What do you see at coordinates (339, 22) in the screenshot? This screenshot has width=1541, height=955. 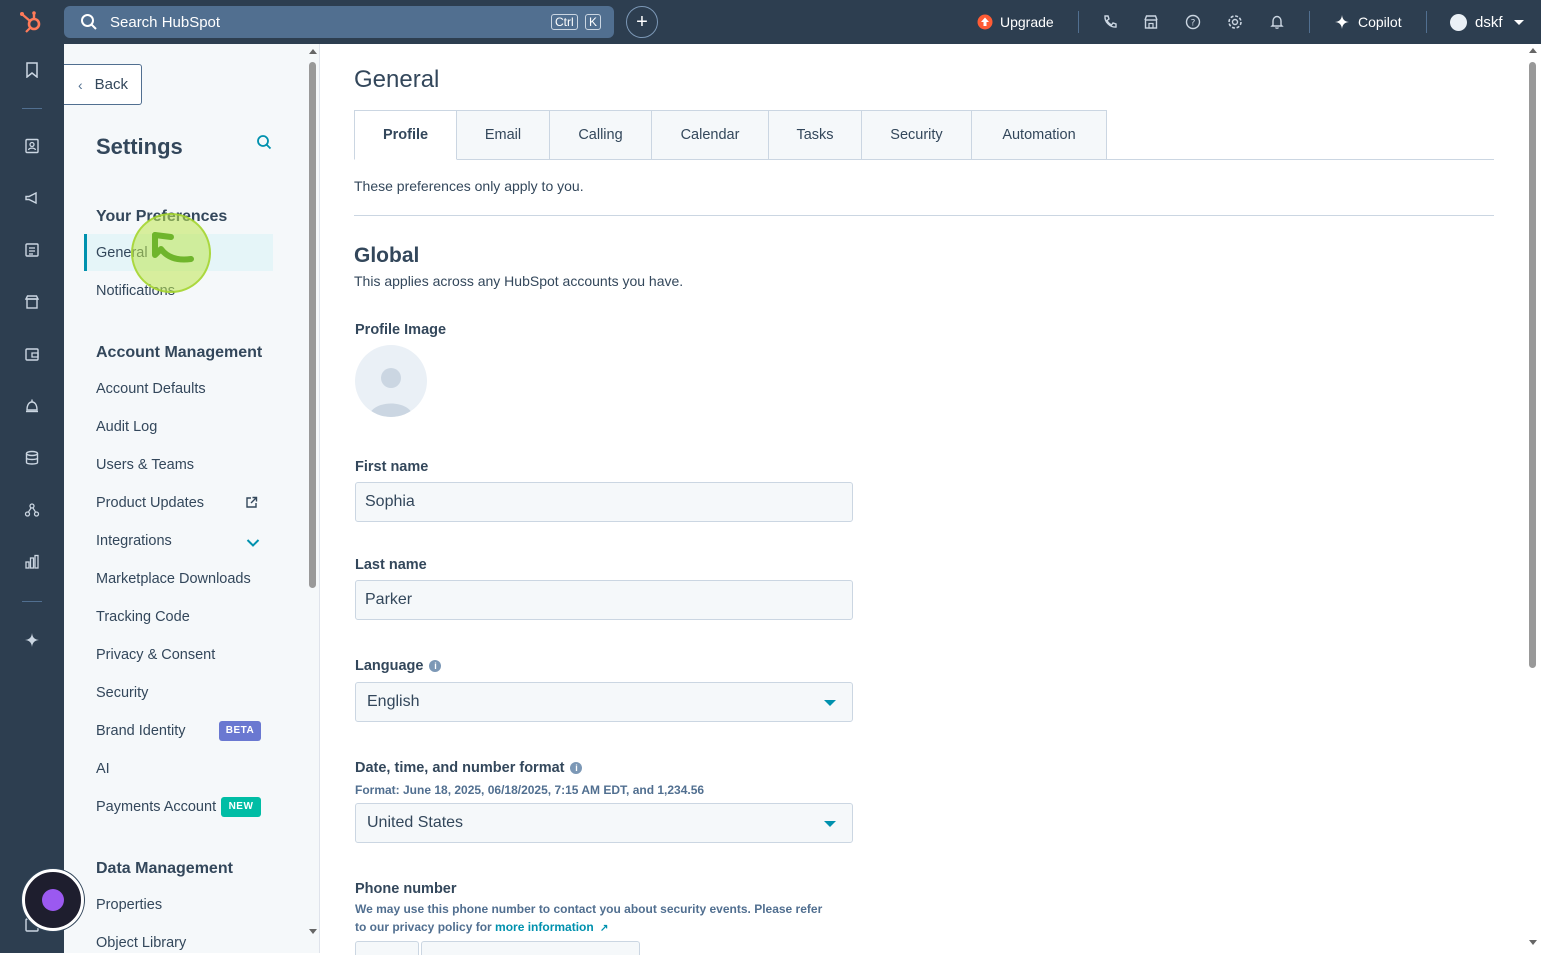 I see `search-bar: Search HubSpot Ctrl K` at bounding box center [339, 22].